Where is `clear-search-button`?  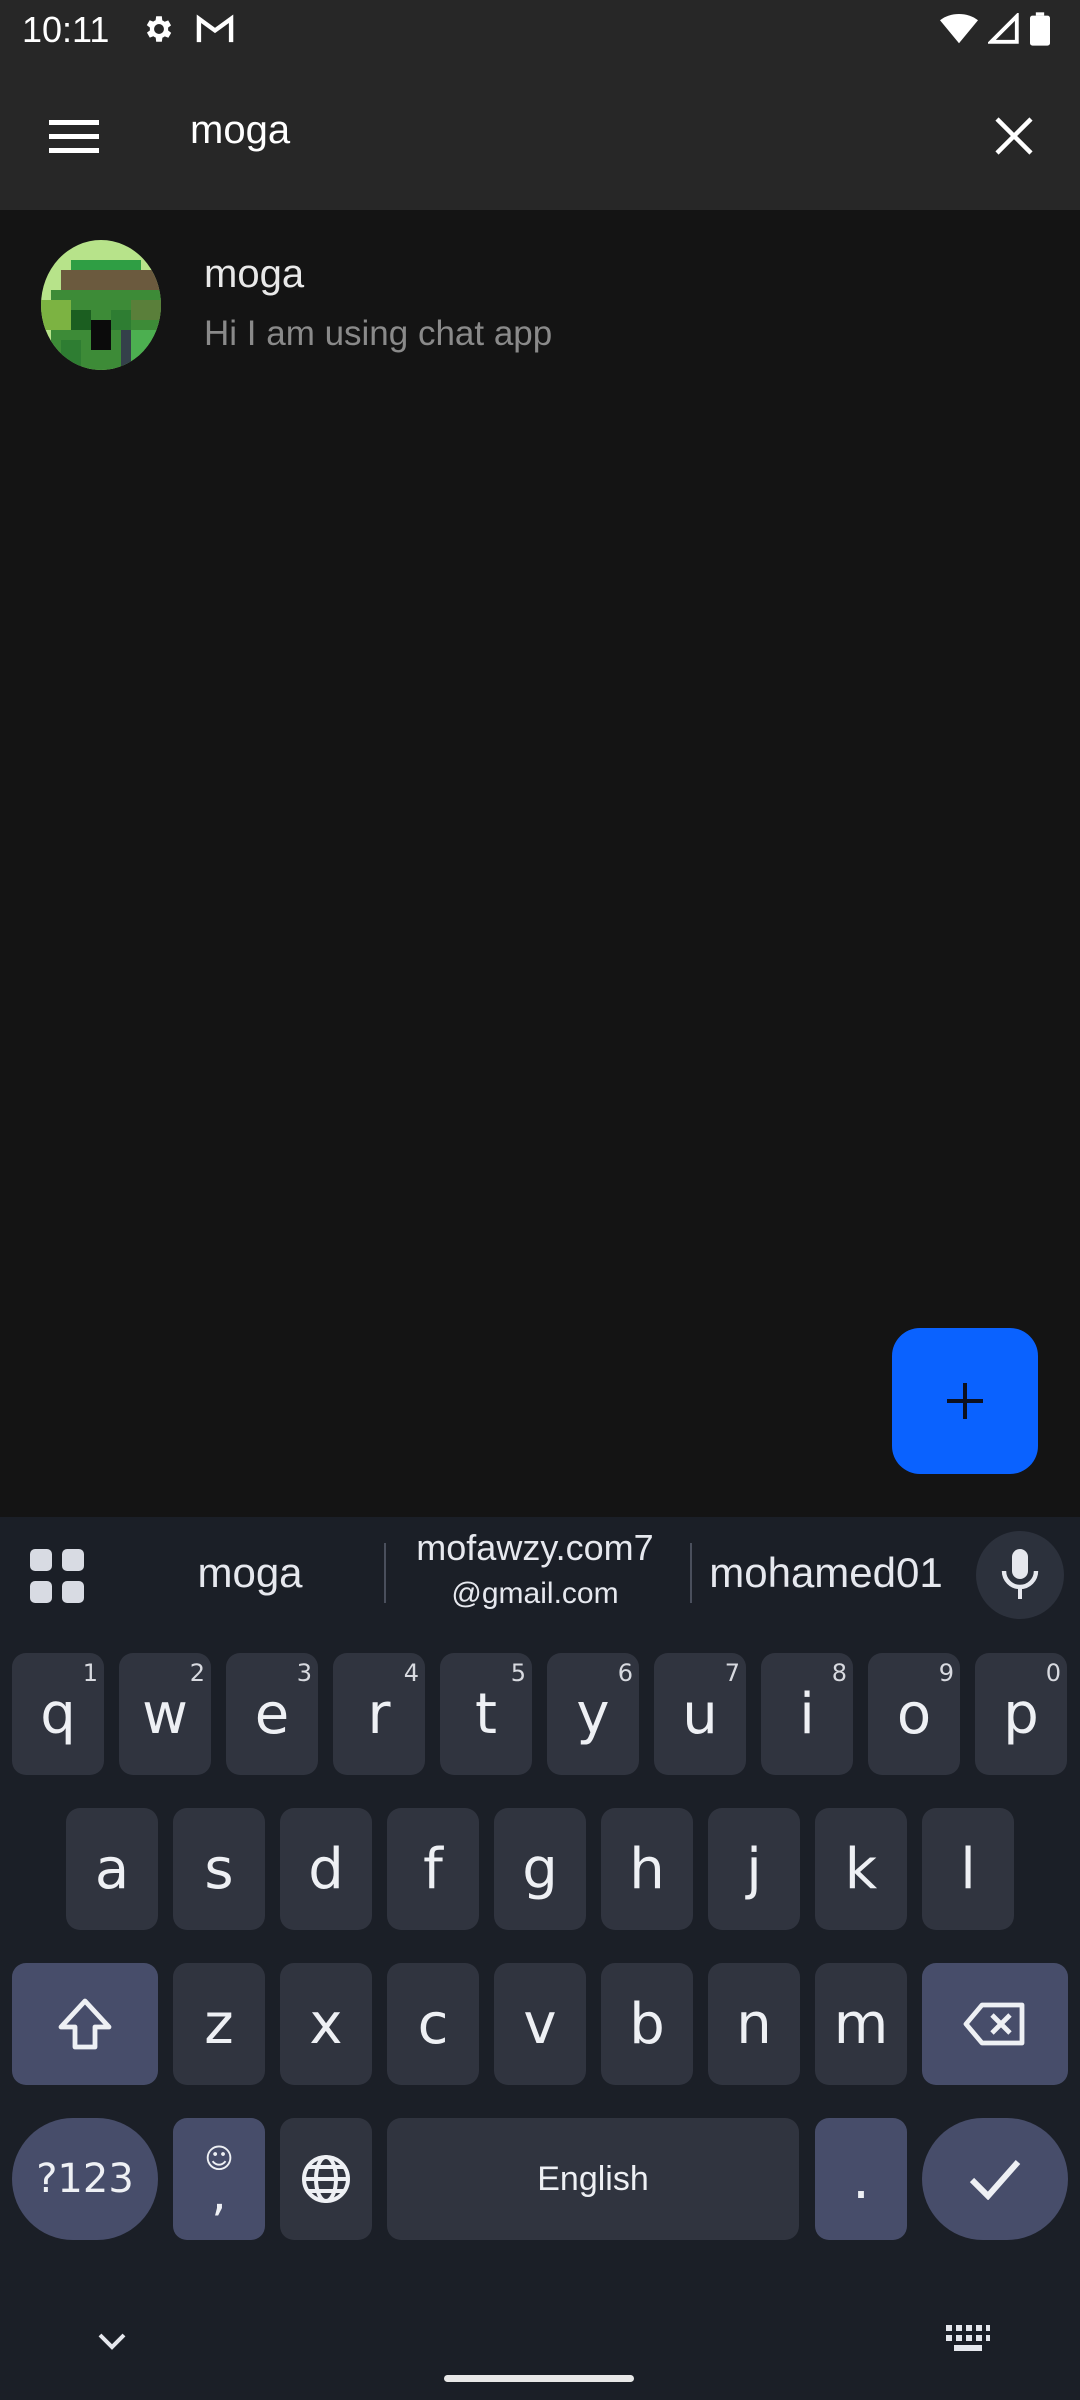
clear-search-button is located at coordinates (1014, 136).